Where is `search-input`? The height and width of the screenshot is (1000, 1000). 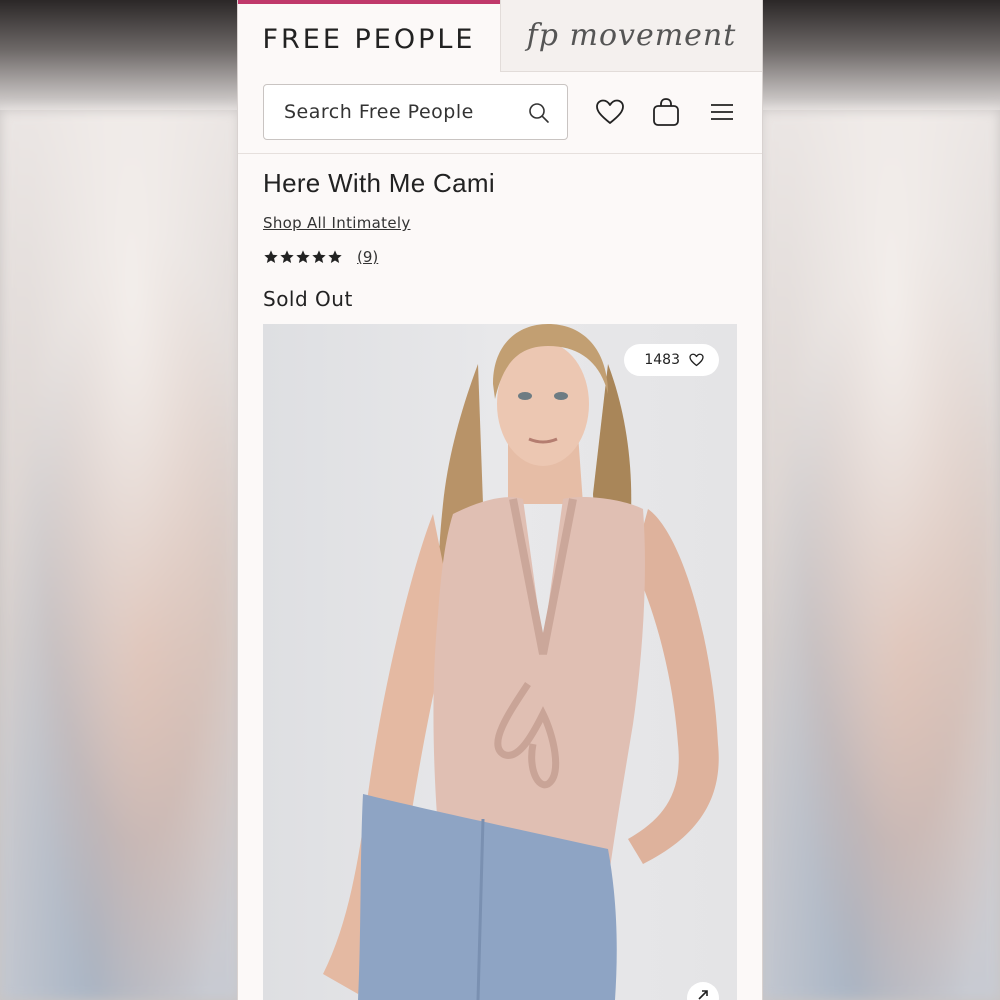 search-input is located at coordinates (399, 112).